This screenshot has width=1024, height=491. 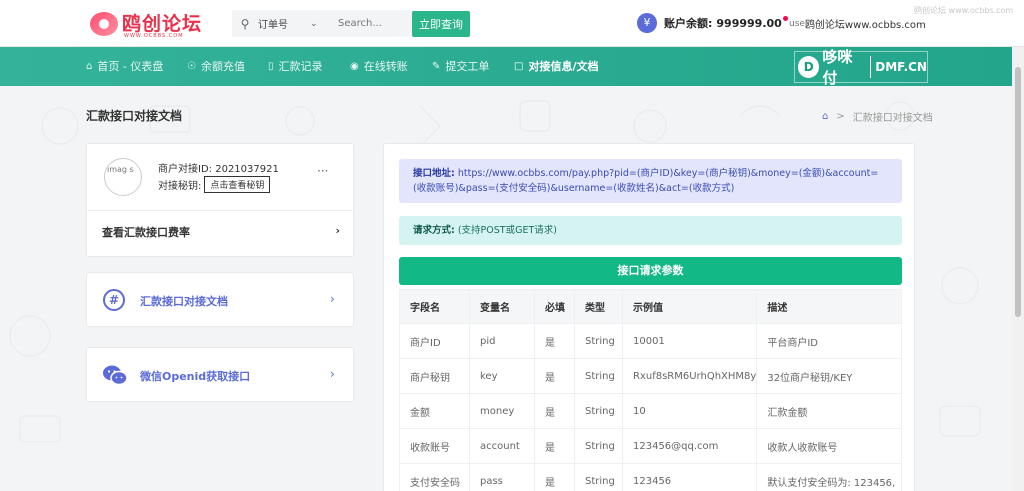 What do you see at coordinates (892, 118) in the screenshot?
I see `breadcrumb-current: 汇款接口对接文档` at bounding box center [892, 118].